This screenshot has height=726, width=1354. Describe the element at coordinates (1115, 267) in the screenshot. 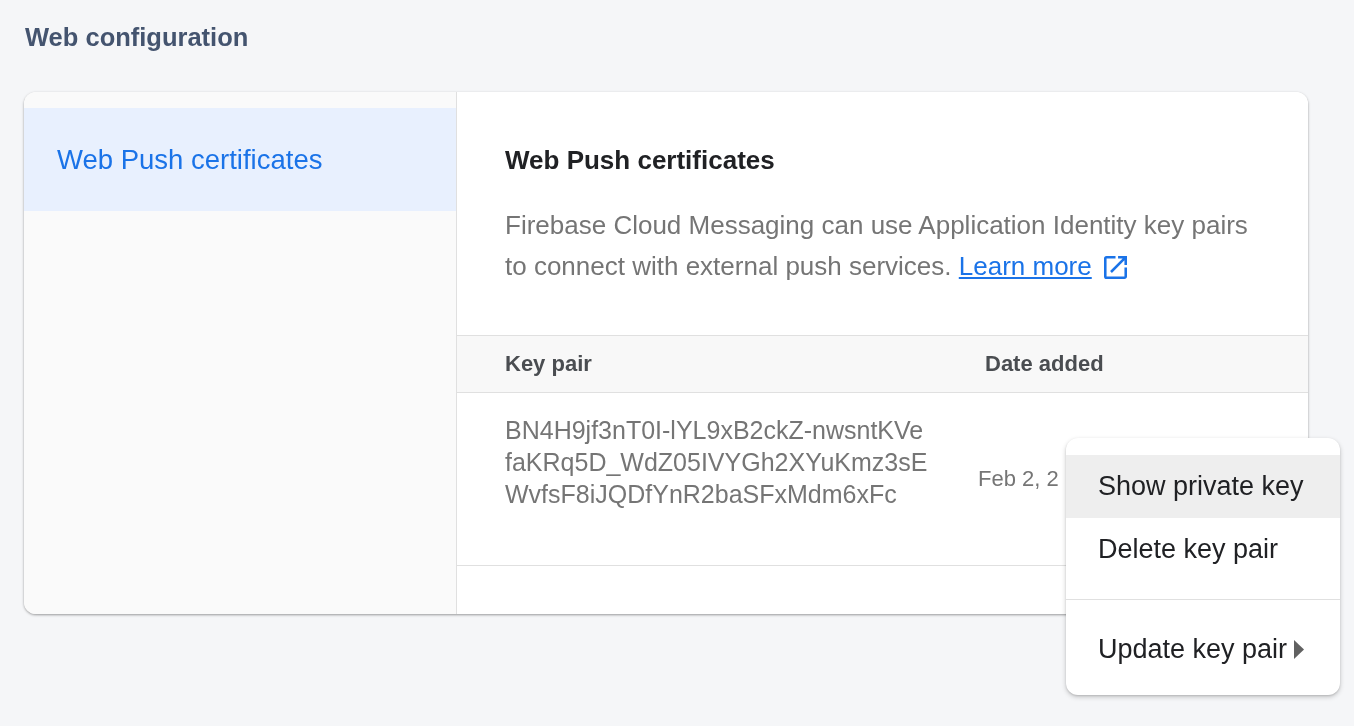

I see `external-link-icon` at that location.